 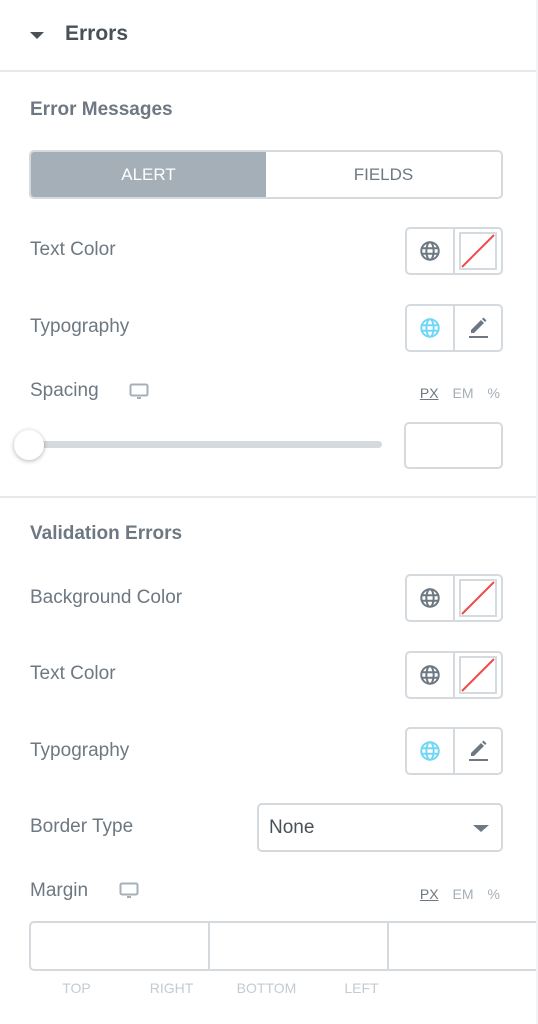 I want to click on dimension-label-right: RIGHT, so click(x=171, y=988).